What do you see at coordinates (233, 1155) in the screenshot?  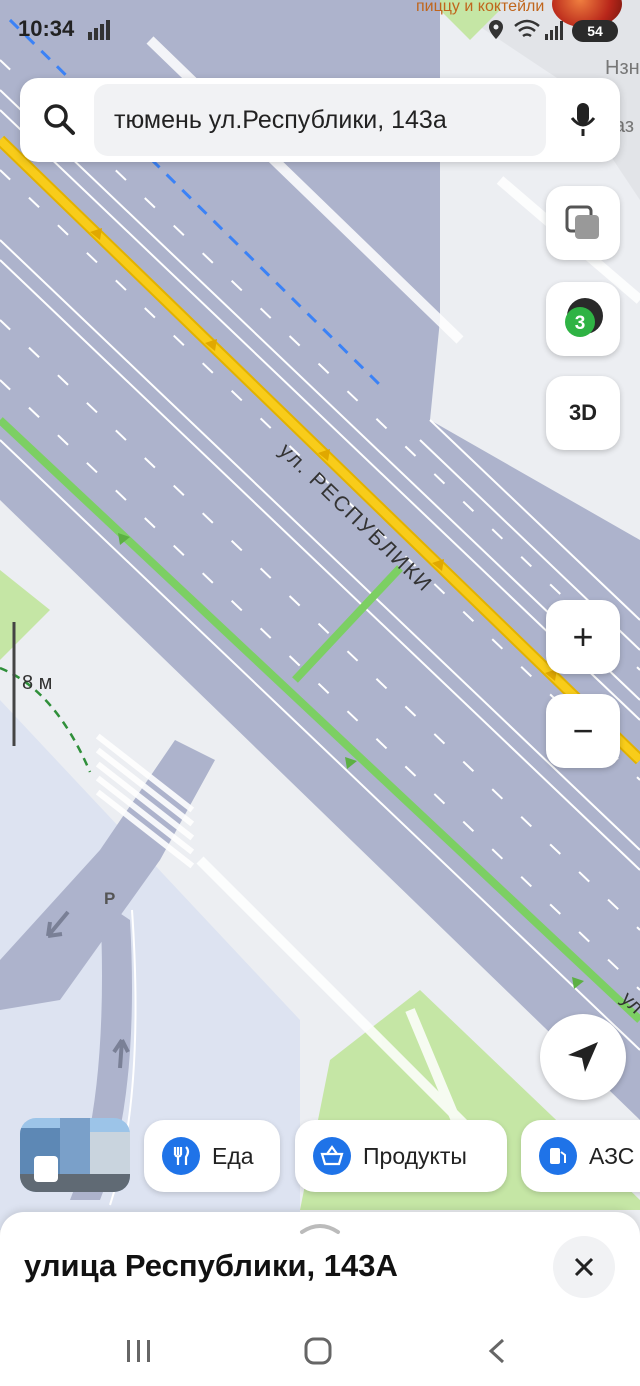 I see `category-label: Еда` at bounding box center [233, 1155].